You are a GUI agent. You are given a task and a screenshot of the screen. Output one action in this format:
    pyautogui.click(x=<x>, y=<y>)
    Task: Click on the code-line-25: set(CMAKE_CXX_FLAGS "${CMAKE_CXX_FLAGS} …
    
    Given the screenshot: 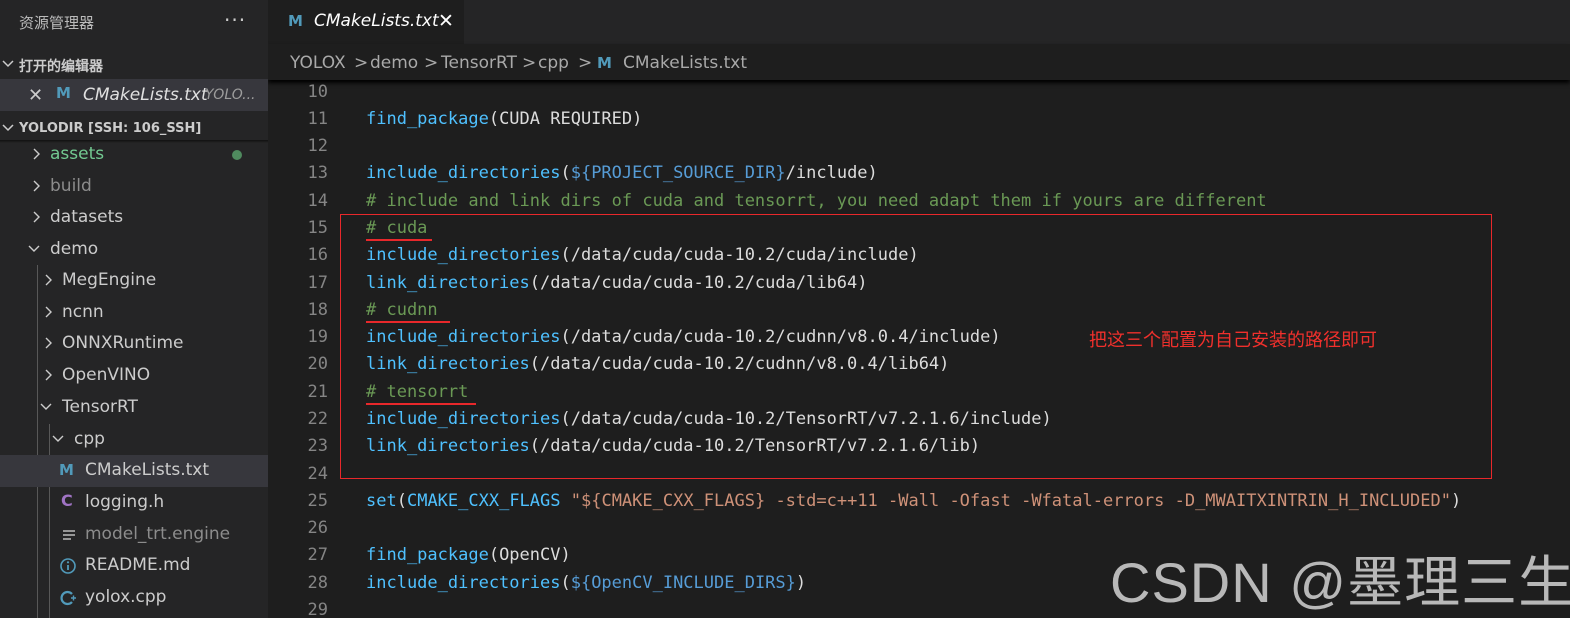 What is the action you would take?
    pyautogui.click(x=913, y=501)
    